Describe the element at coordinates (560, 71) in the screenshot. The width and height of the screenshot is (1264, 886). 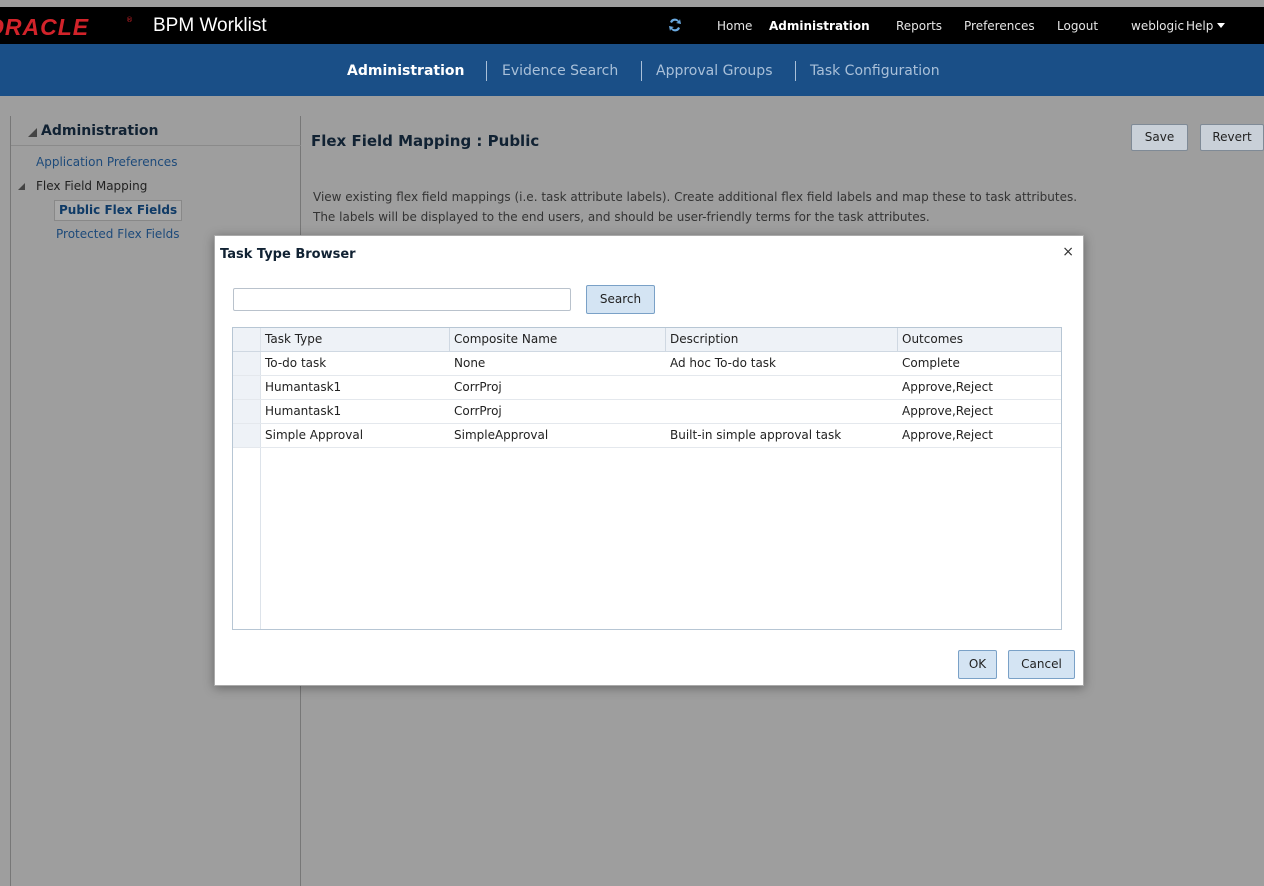
I see `subnav-evidence-search: Evidence Search` at that location.